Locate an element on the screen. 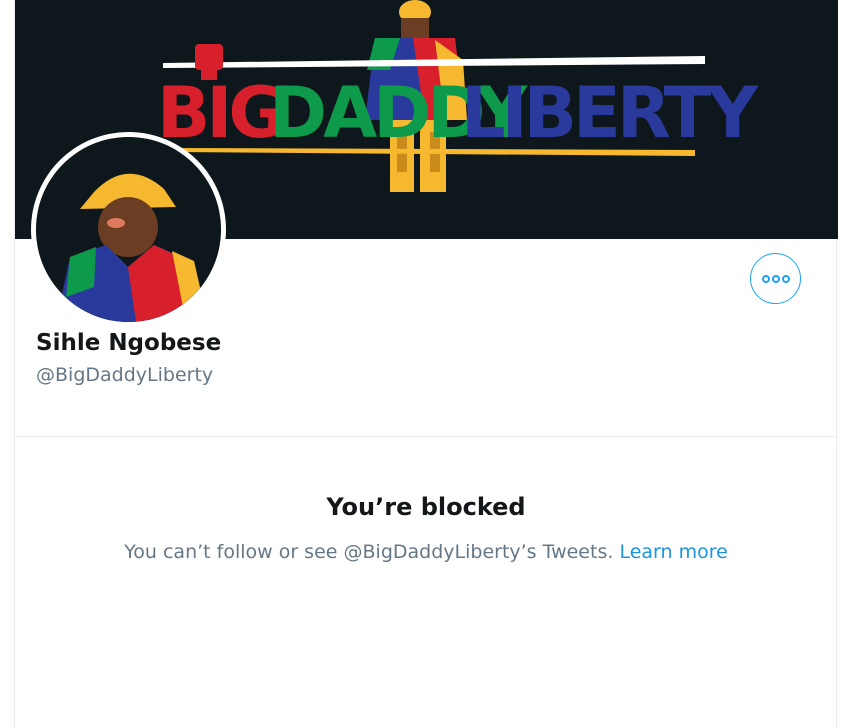 The image size is (864, 728). section-divider is located at coordinates (426, 436).